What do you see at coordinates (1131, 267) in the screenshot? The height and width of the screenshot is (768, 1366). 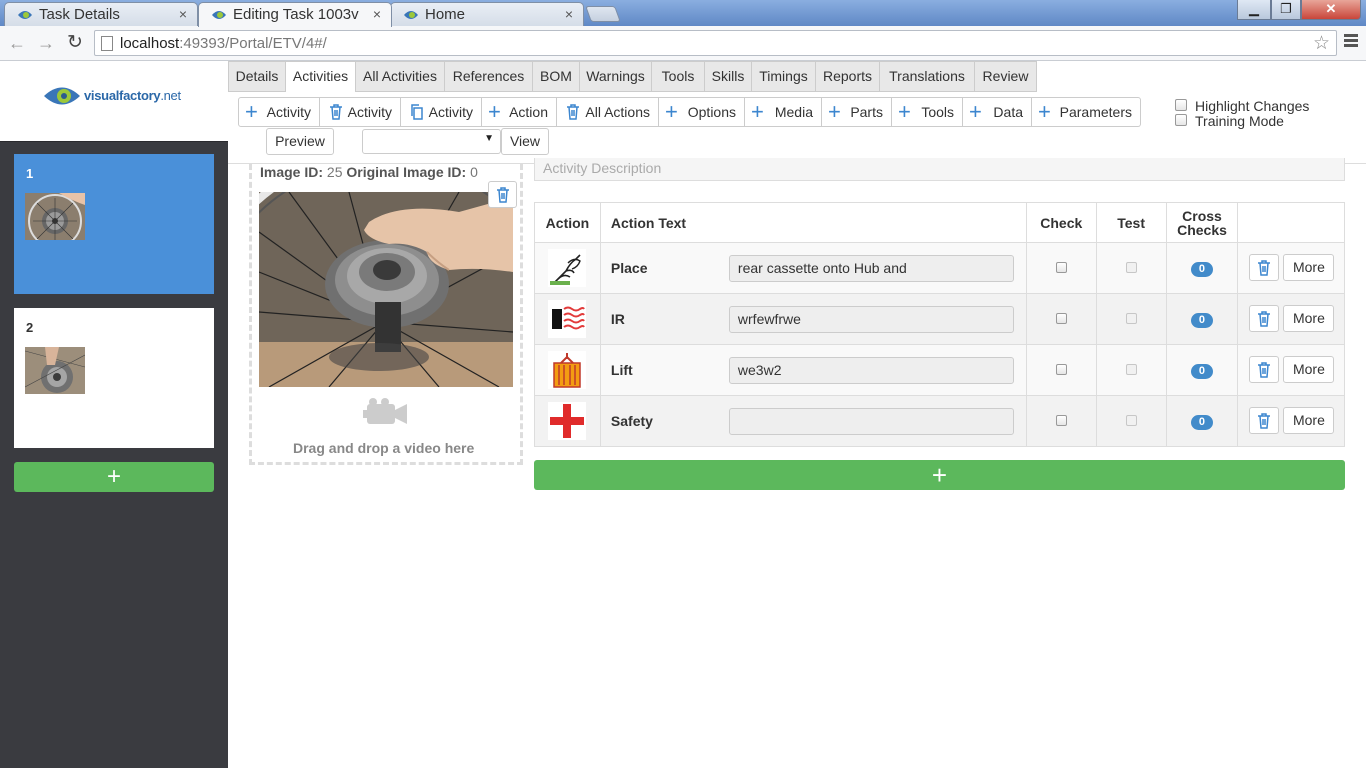 I see `test-checkbox` at bounding box center [1131, 267].